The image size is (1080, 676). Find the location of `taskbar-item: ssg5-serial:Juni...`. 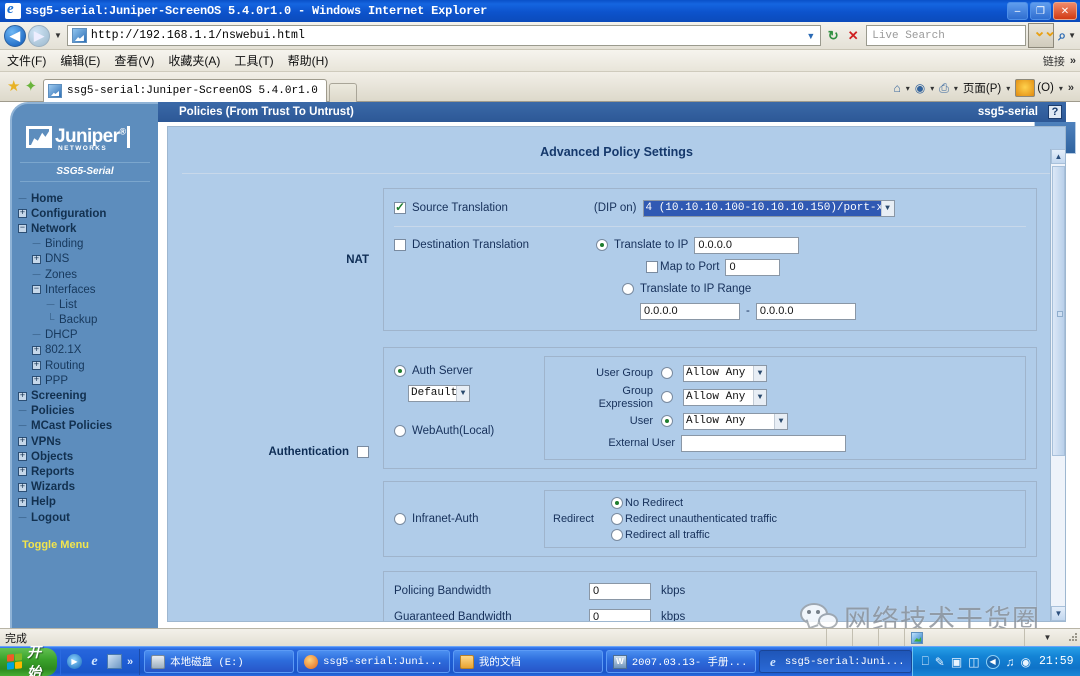

taskbar-item: ssg5-serial:Juni... is located at coordinates (373, 661).